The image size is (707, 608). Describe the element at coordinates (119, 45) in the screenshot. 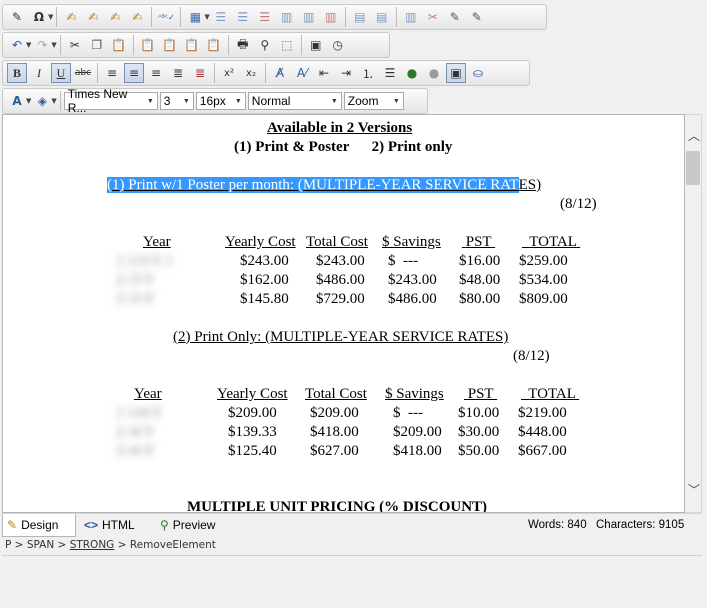

I see `paste-icon: 📋` at that location.